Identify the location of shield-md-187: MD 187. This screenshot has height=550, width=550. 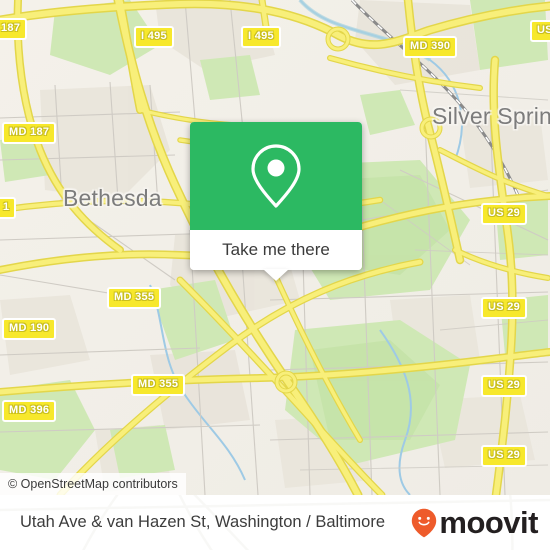
(29, 133).